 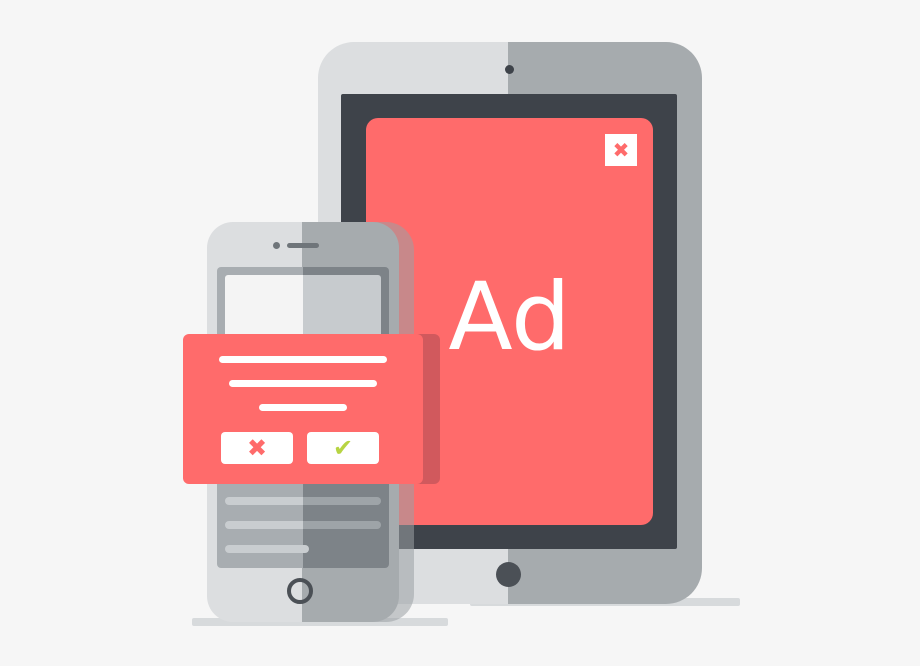 What do you see at coordinates (276, 245) in the screenshot?
I see `phone-camera` at bounding box center [276, 245].